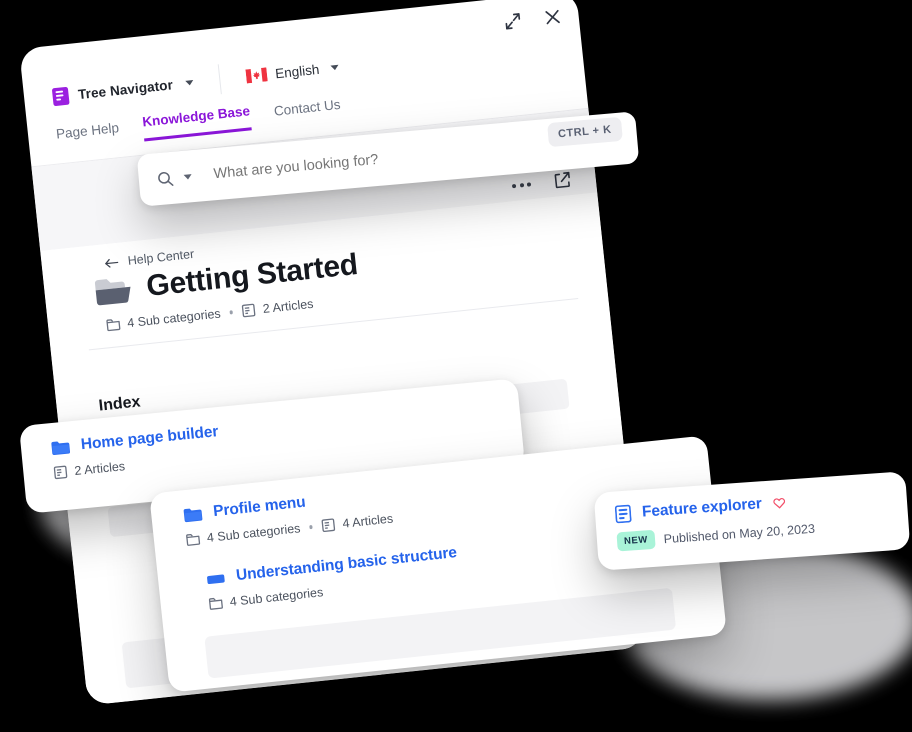 The height and width of the screenshot is (732, 912). I want to click on article-icon-blue, so click(623, 514).